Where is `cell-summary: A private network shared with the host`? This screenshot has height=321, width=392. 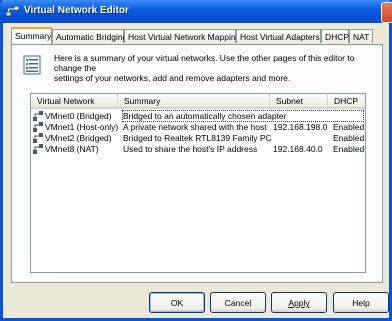
cell-summary: A private network shared with the host is located at coordinates (195, 127).